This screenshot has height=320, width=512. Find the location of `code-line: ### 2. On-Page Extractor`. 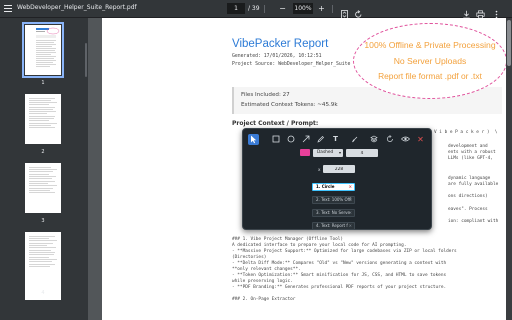

code-line: ### 2. On-Page Extractor is located at coordinates (264, 299).